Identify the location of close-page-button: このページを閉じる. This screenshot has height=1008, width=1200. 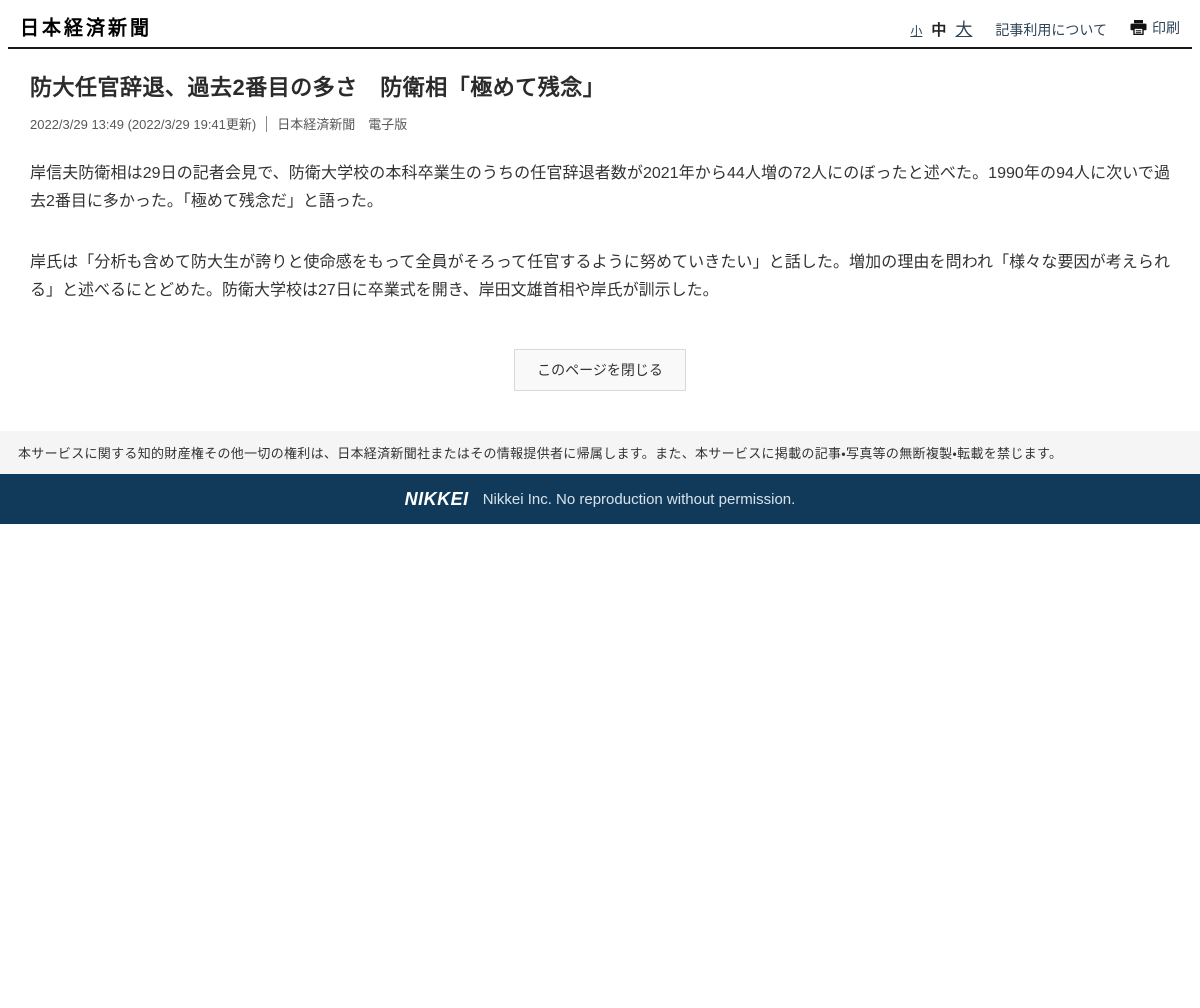
(600, 370).